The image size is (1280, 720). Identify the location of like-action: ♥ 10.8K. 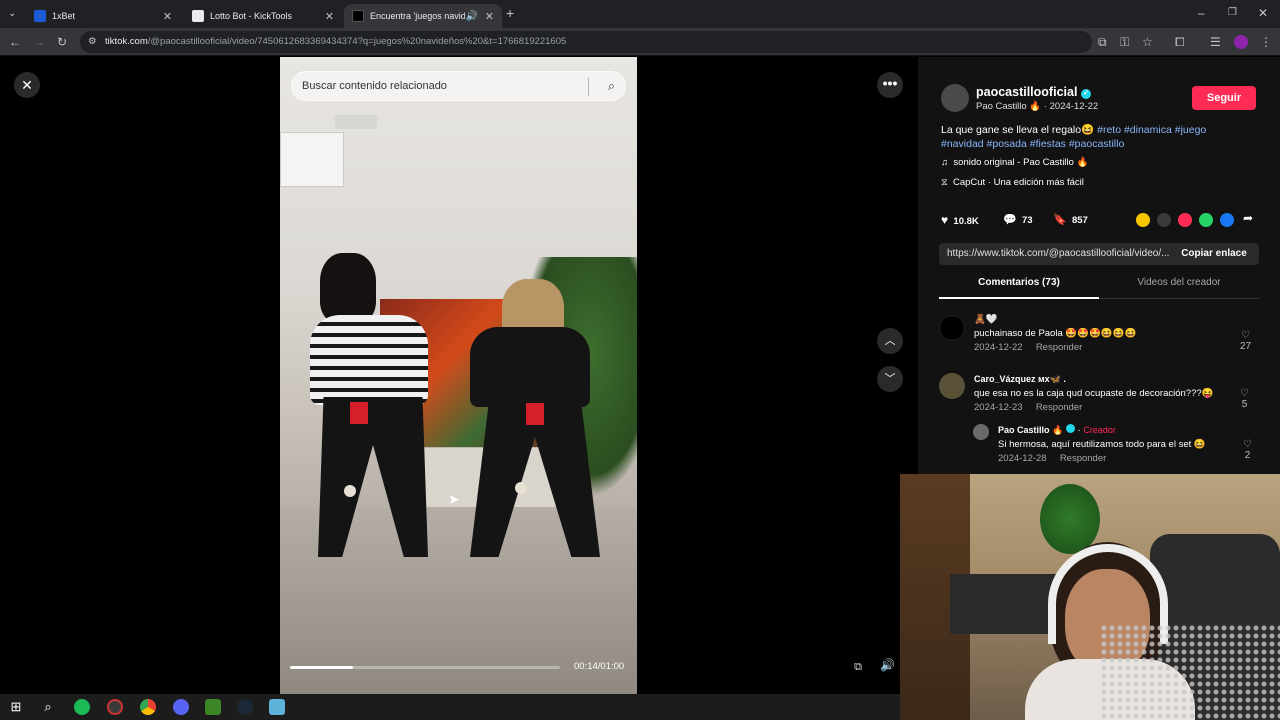
(960, 220).